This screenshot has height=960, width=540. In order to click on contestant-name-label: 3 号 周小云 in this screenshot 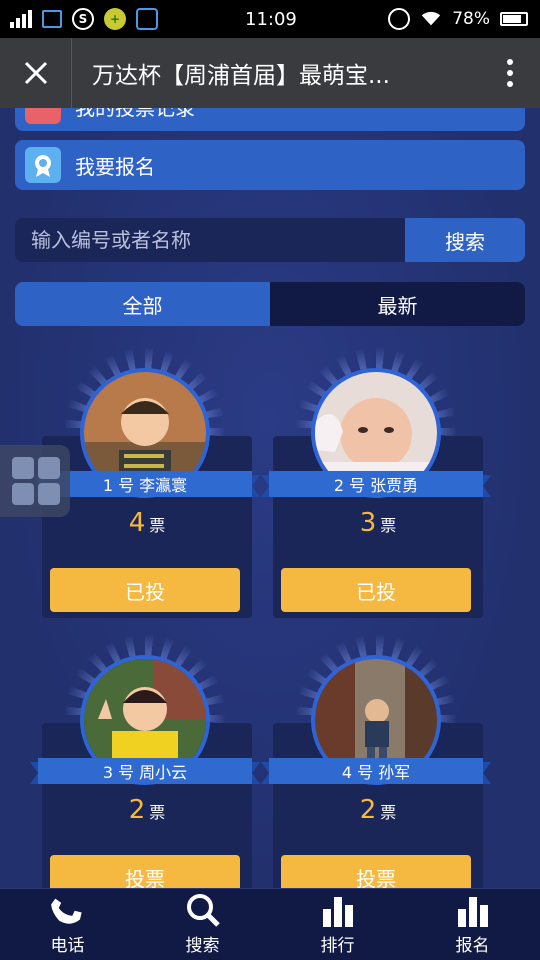, I will do `click(145, 771)`.